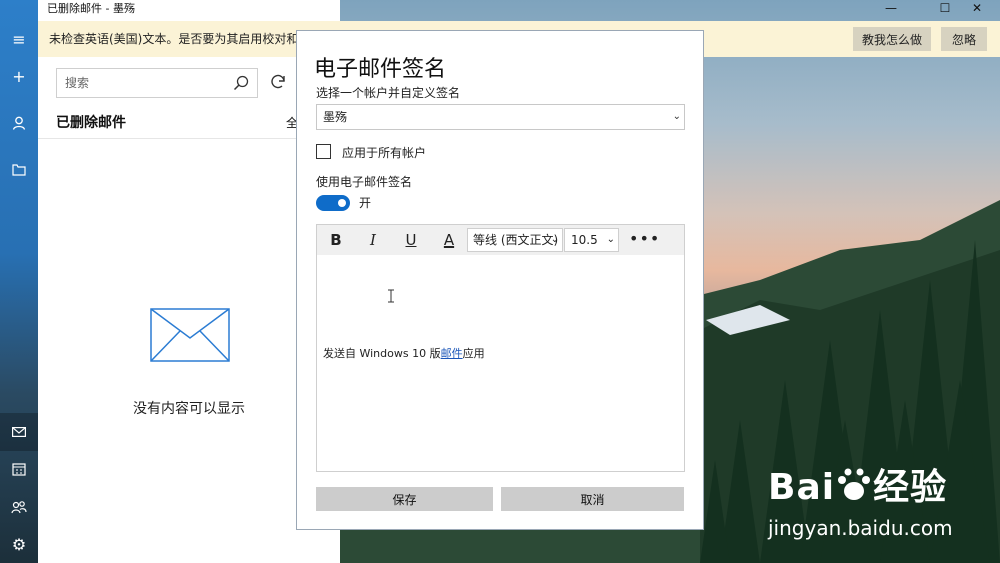  I want to click on maximize-icon: ☐, so click(945, 8).